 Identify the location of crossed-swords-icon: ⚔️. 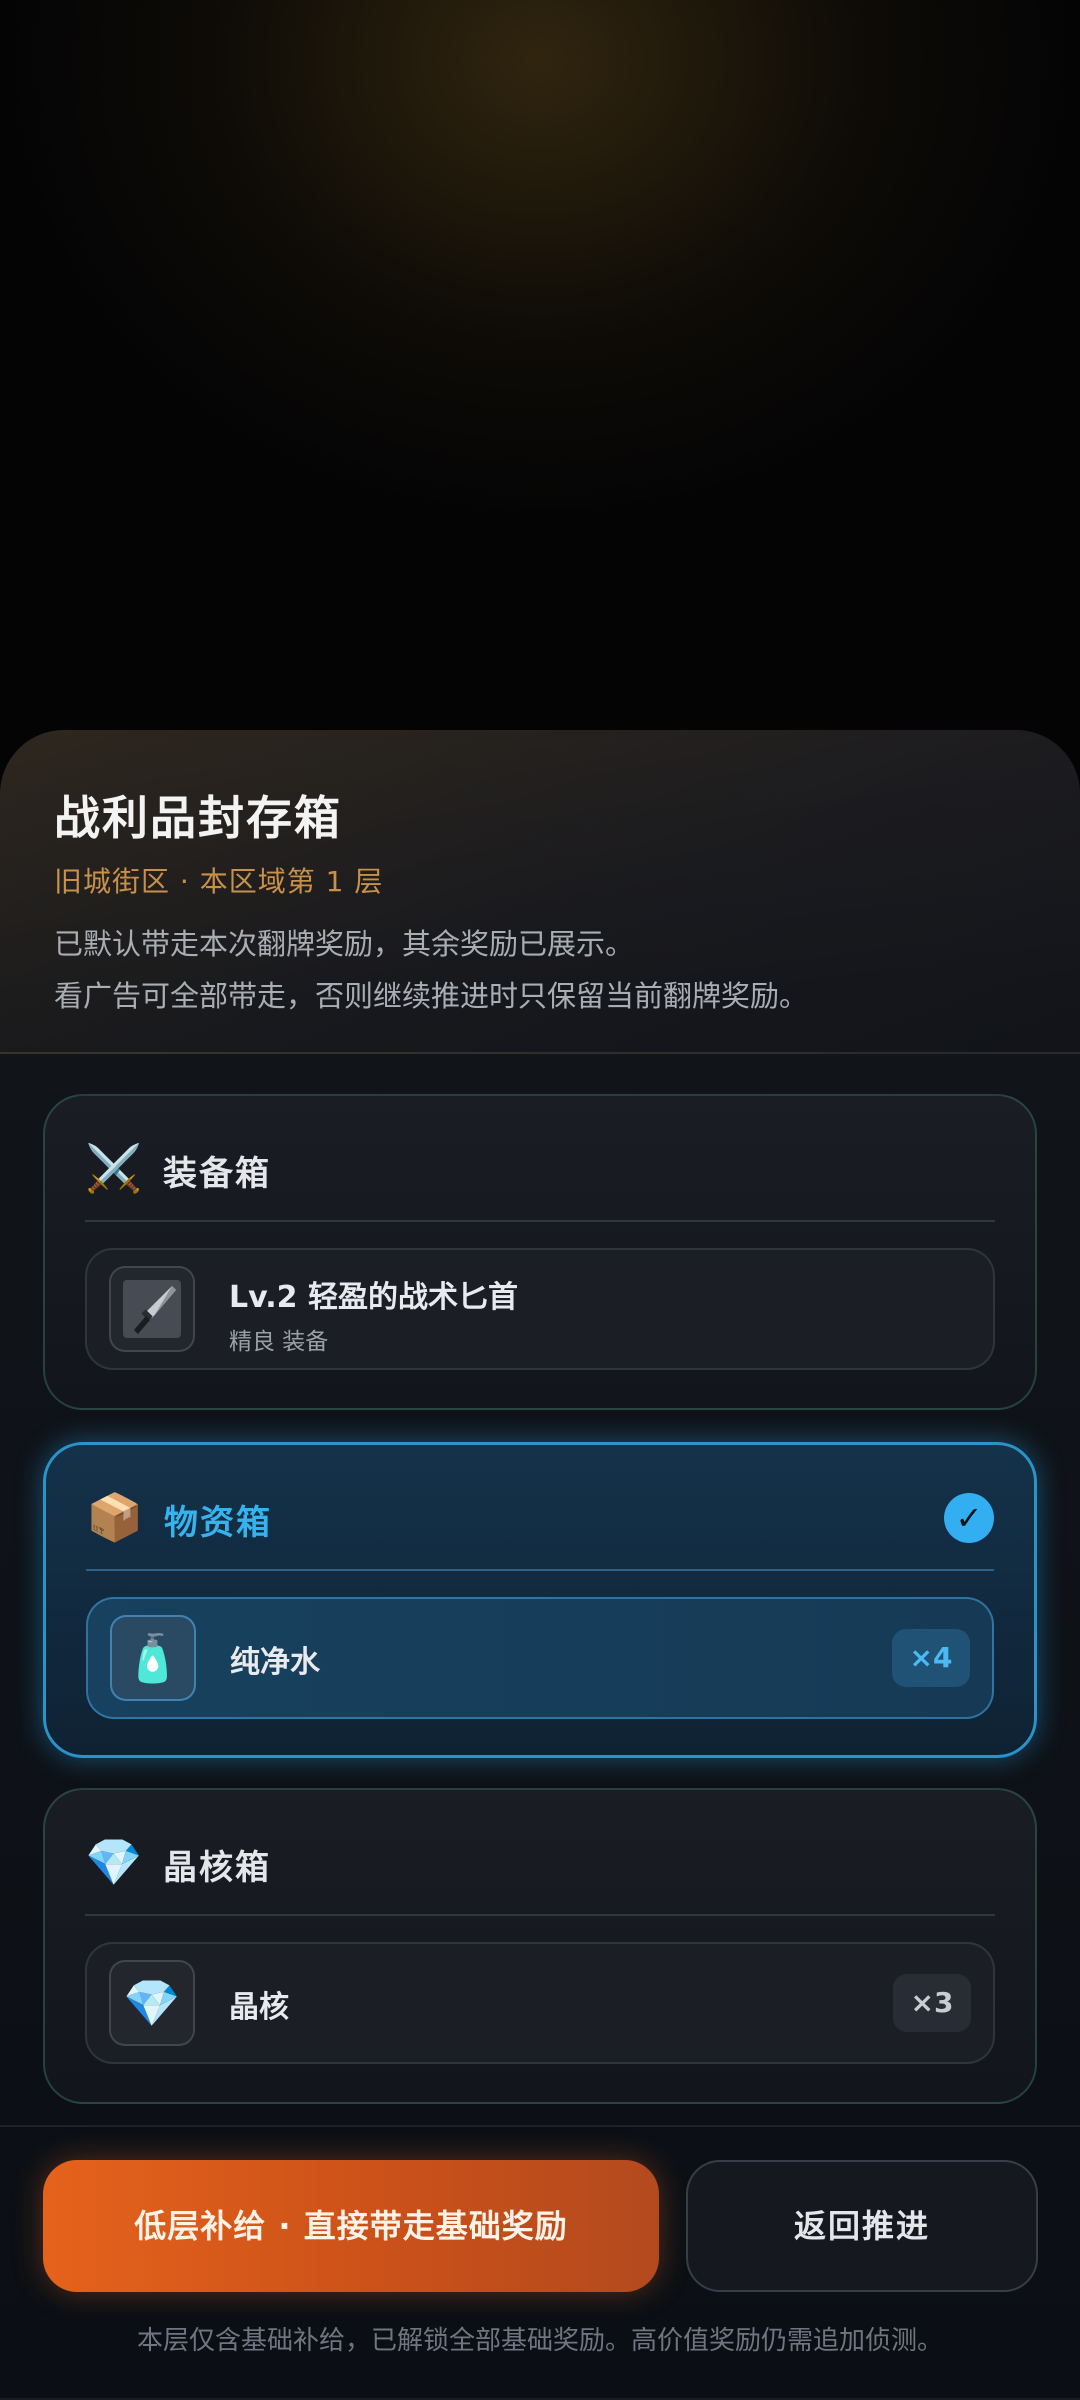
(114, 1168).